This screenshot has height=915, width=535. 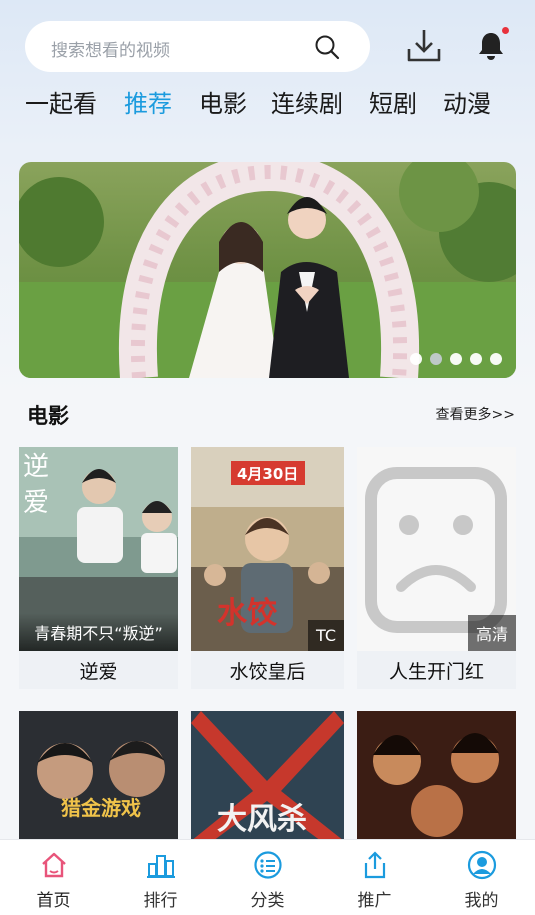 I want to click on movie-badge: 高清, so click(x=491, y=633).